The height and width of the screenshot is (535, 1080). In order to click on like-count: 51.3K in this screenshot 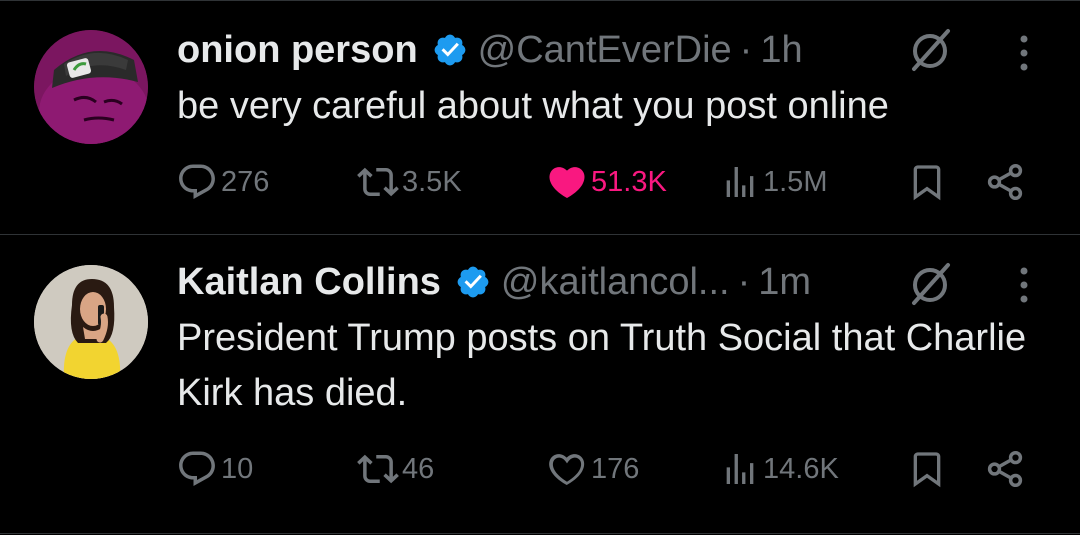, I will do `click(629, 181)`.